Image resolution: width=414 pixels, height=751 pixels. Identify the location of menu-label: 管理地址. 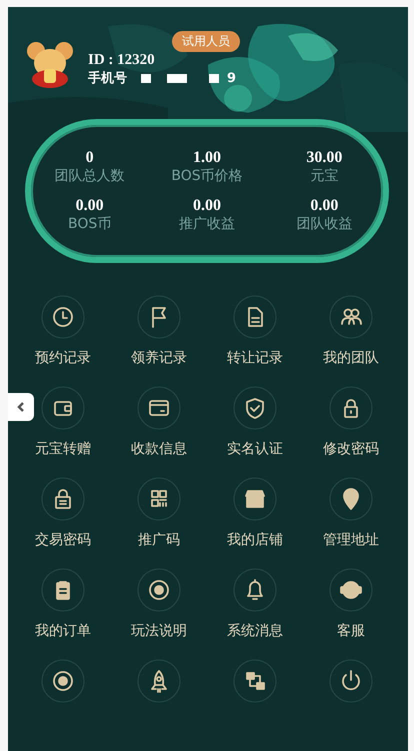
(351, 540).